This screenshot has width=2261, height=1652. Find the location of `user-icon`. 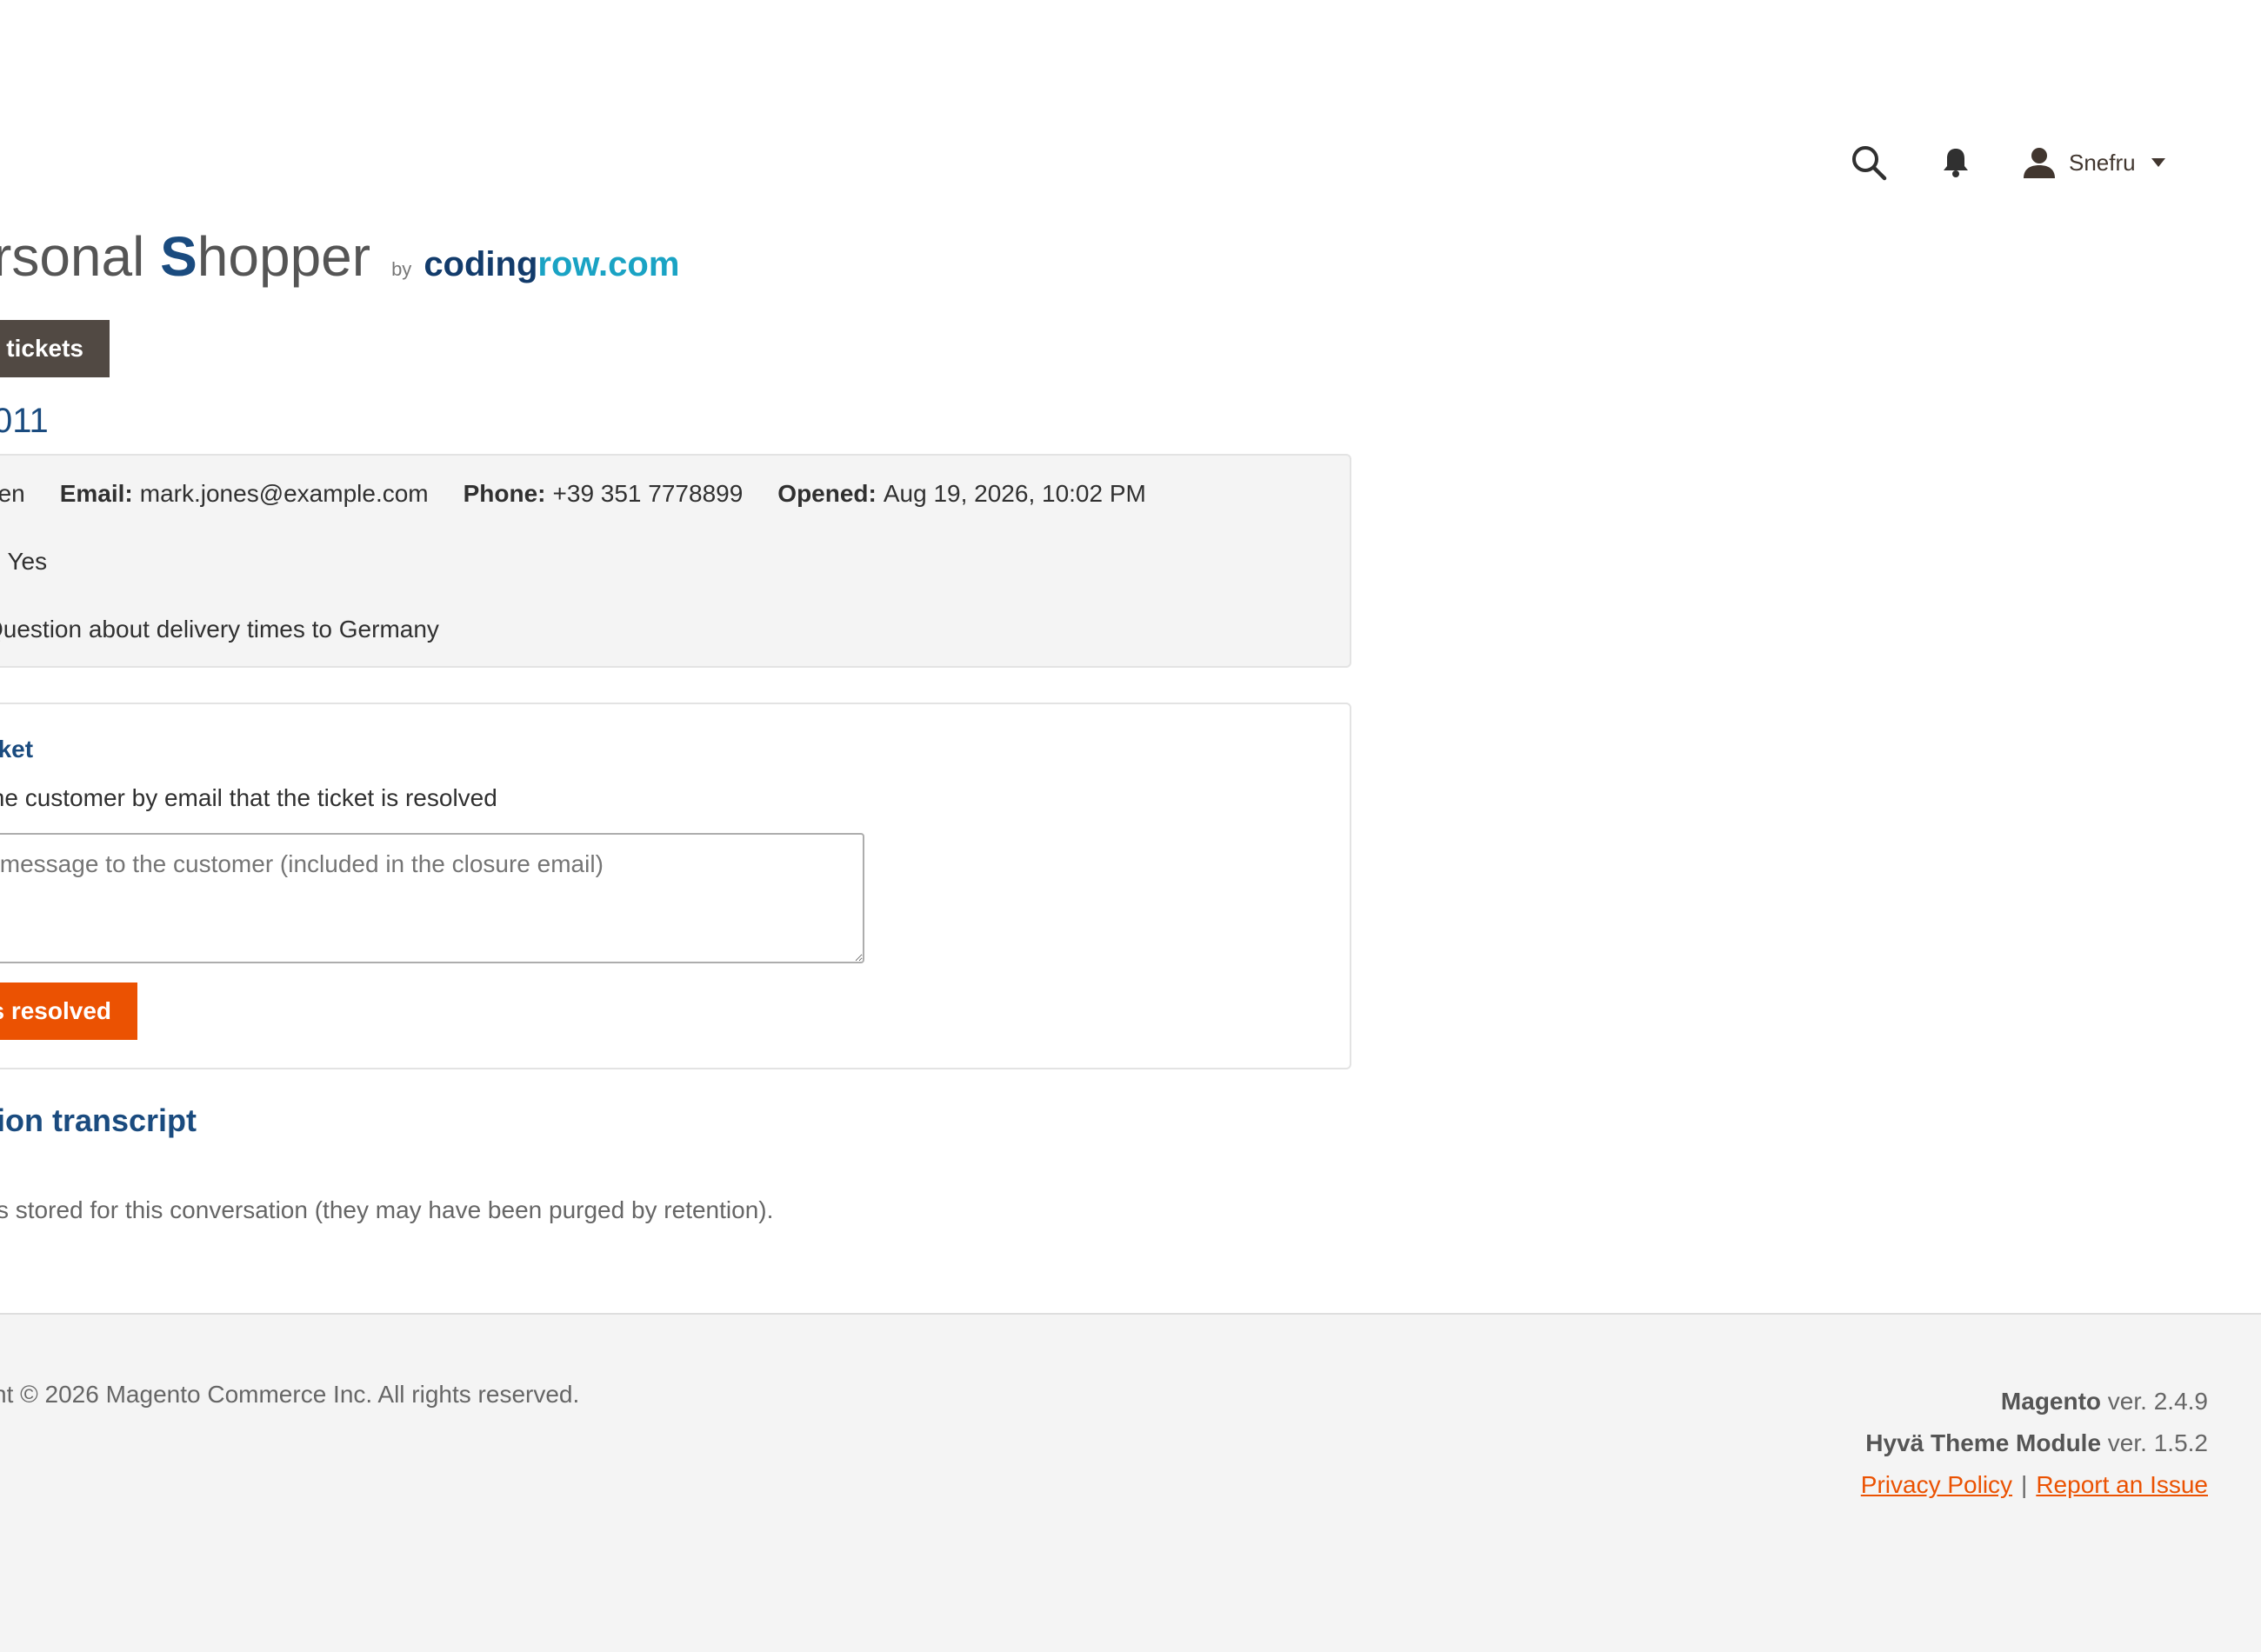

user-icon is located at coordinates (2039, 162).